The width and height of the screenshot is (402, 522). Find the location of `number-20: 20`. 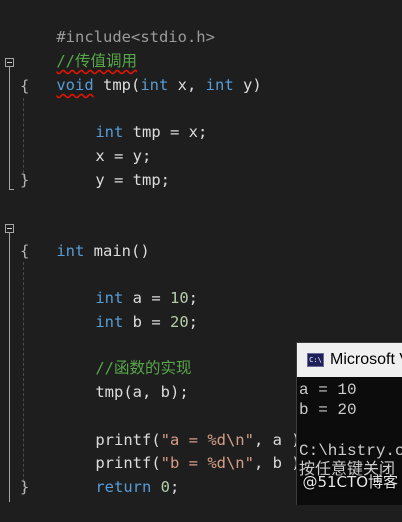

number-20: 20 is located at coordinates (179, 322).